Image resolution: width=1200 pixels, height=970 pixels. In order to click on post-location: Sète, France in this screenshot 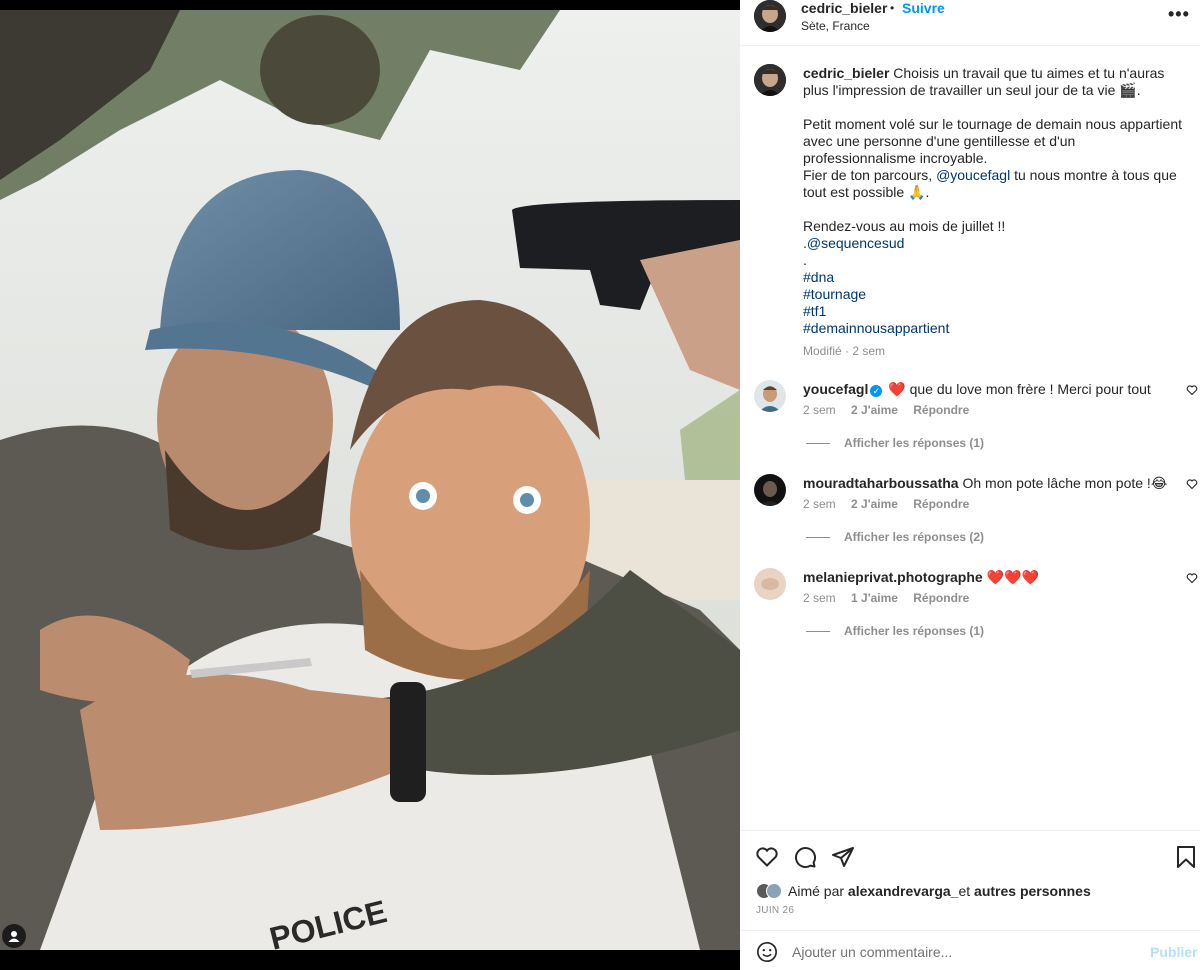, I will do `click(835, 26)`.